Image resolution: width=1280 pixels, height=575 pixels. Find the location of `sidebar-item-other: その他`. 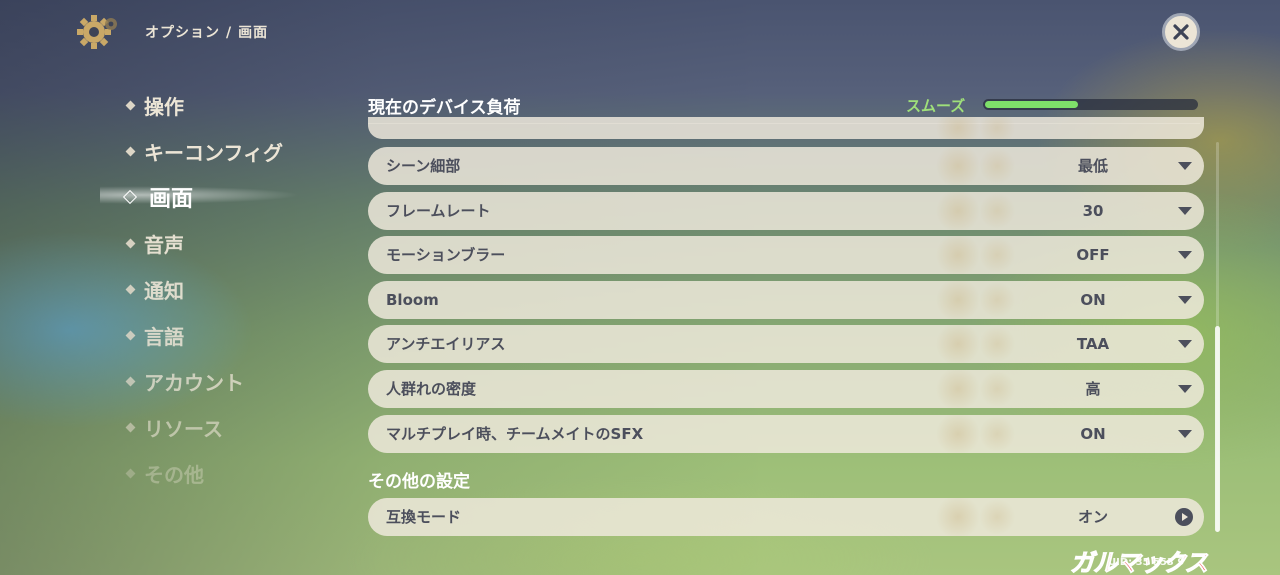

sidebar-item-other: その他 is located at coordinates (162, 473).